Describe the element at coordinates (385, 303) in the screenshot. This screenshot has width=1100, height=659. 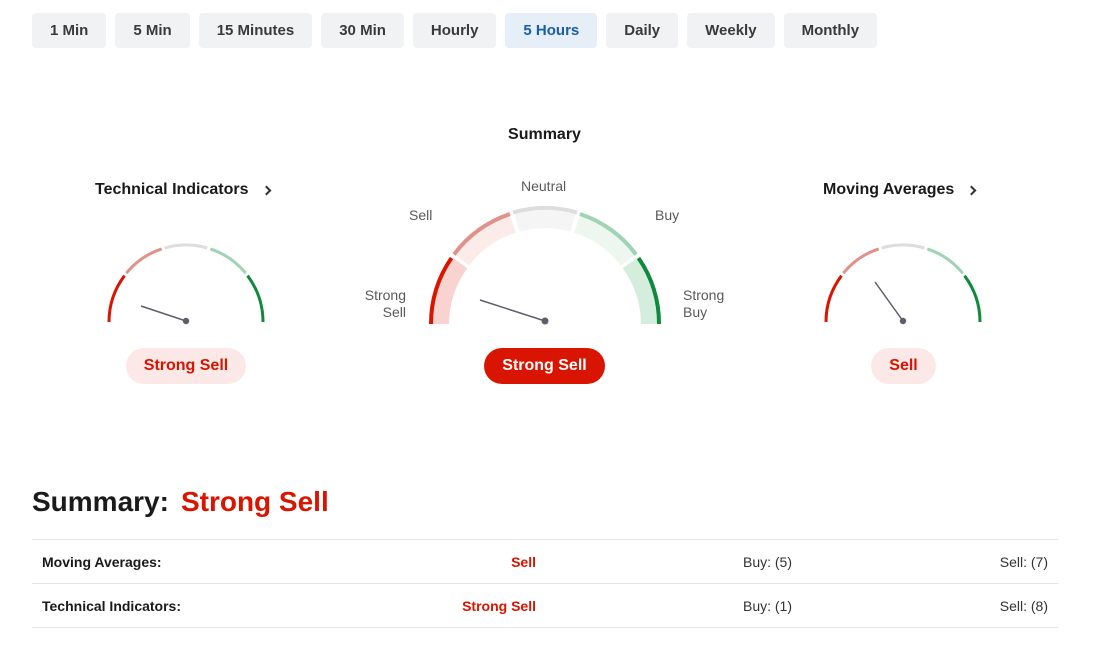
I see `gauge-label-strong-sell: Strong Sell` at that location.